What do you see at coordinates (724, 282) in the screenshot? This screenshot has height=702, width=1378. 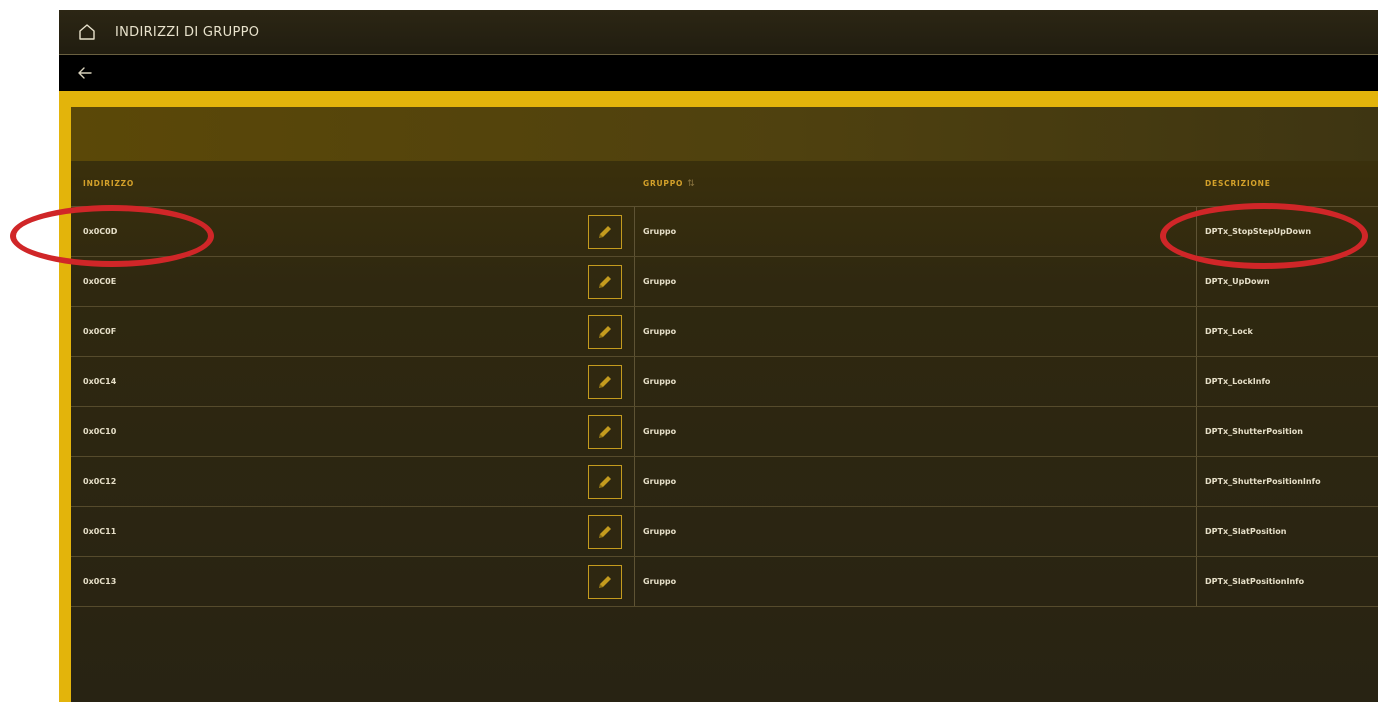 I see `table-row: 0x0C0E Gruppo DPTx_UpDown` at bounding box center [724, 282].